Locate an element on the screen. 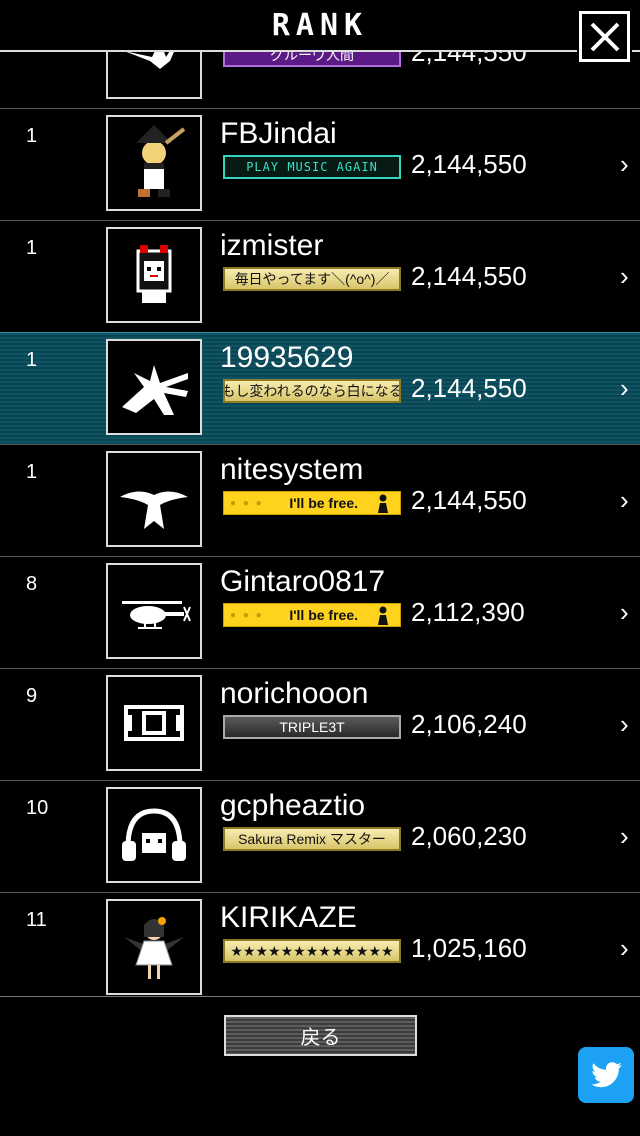 The height and width of the screenshot is (1136, 640). player-name: norichooon is located at coordinates (294, 693).